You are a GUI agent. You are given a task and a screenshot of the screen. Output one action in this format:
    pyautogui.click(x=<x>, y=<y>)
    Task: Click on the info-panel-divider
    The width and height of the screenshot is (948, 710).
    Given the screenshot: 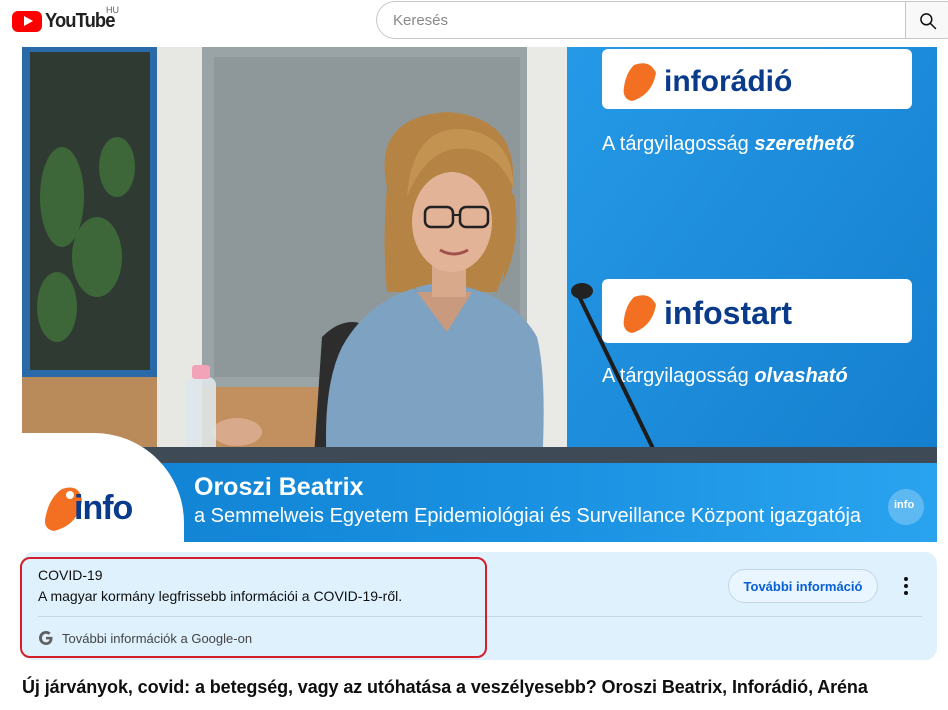 What is the action you would take?
    pyautogui.click(x=480, y=616)
    